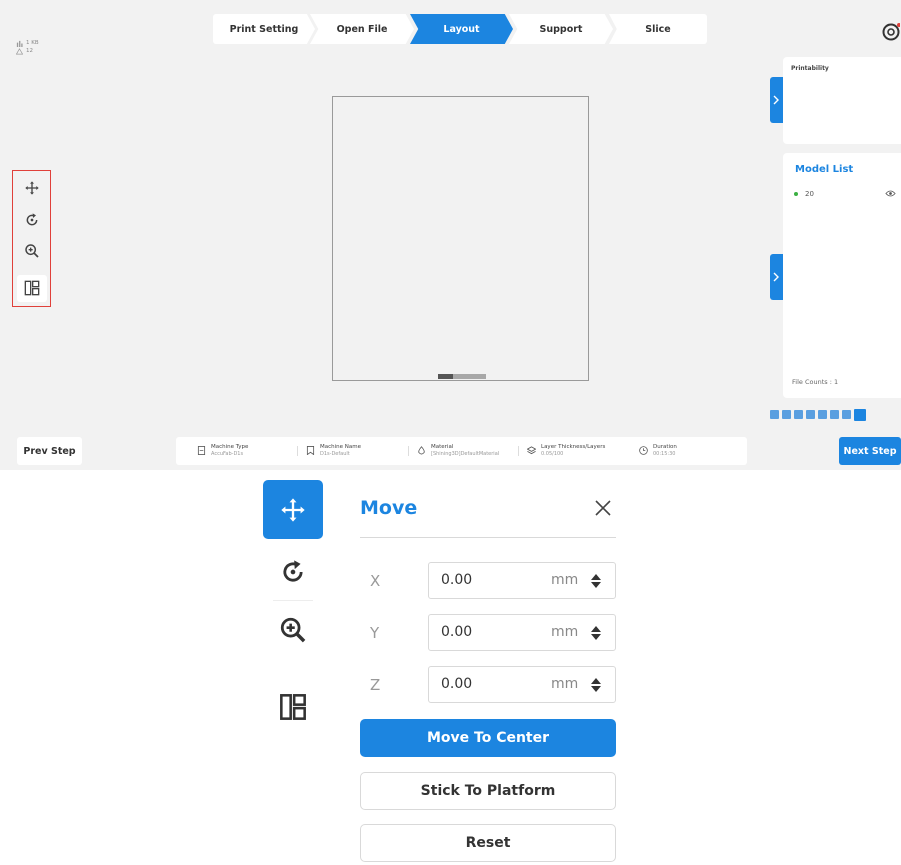 The image size is (901, 865). I want to click on z-unit: mm, so click(565, 684).